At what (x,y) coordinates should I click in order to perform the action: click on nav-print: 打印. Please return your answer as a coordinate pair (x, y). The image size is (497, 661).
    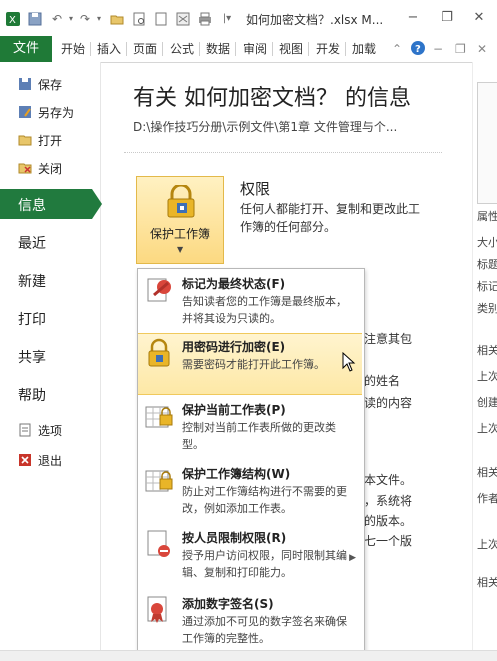
    Looking at the image, I should click on (32, 319).